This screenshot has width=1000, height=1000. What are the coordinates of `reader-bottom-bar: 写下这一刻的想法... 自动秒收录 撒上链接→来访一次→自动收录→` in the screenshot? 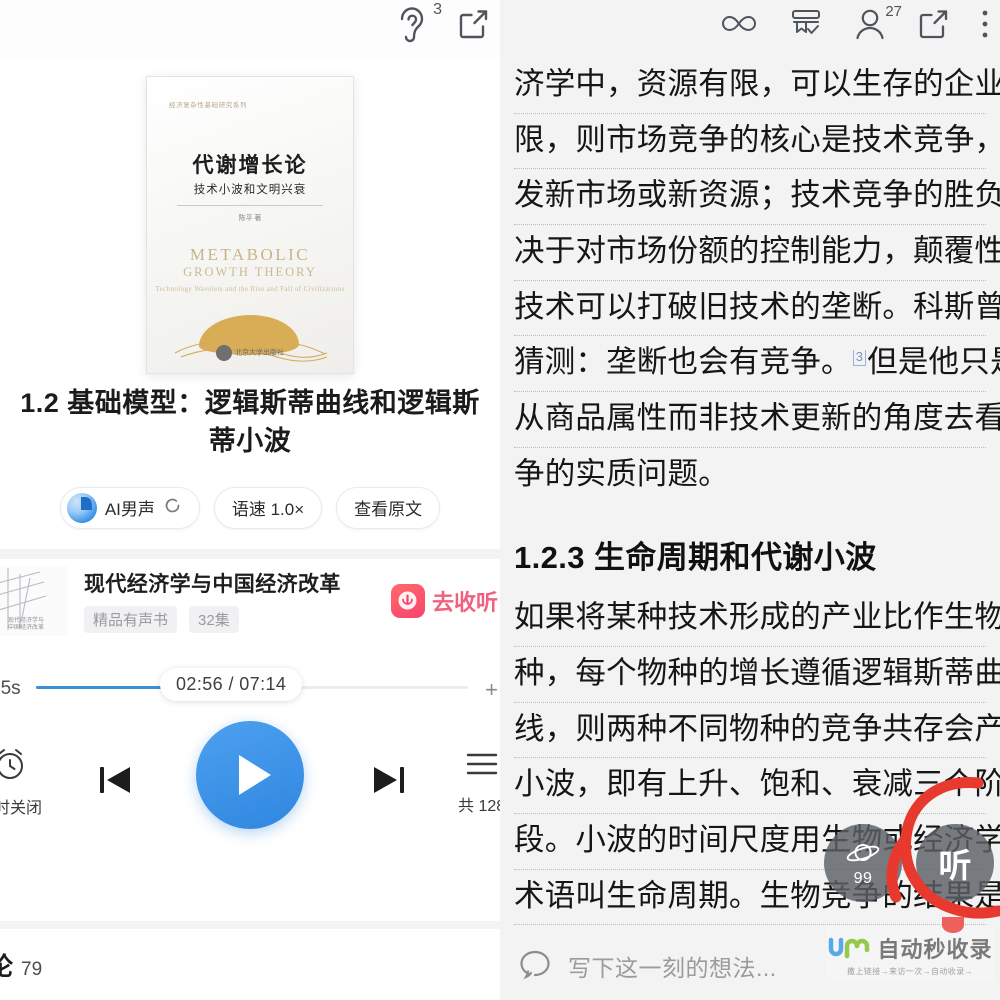 It's located at (750, 958).